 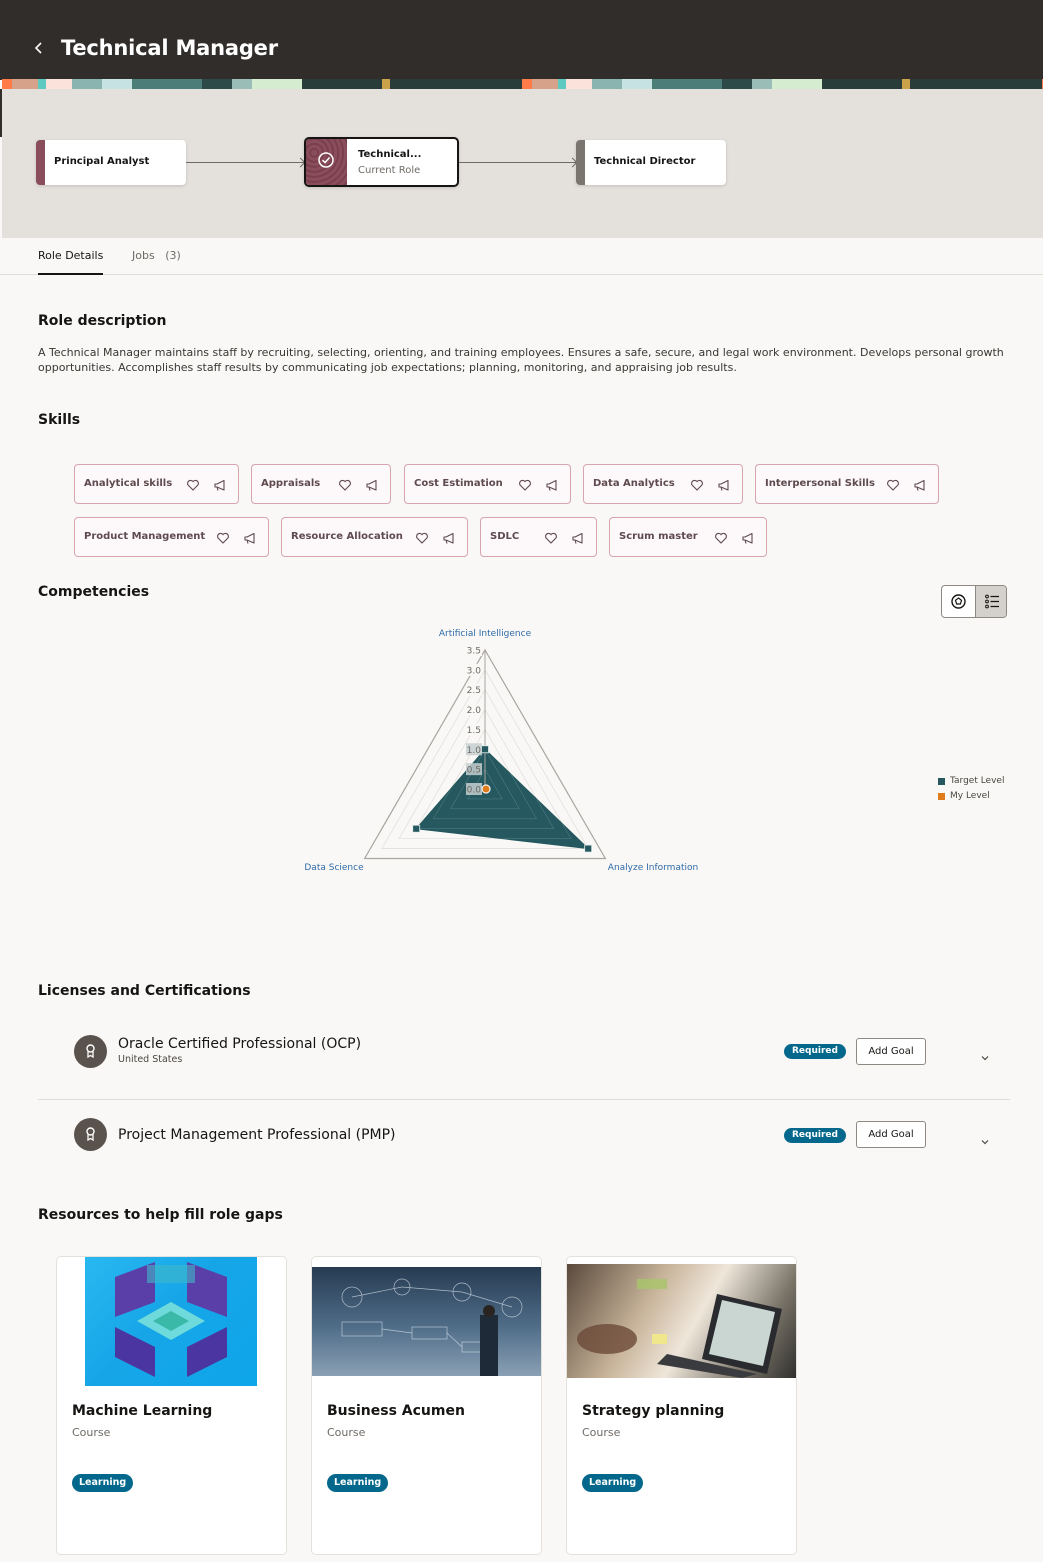 What do you see at coordinates (143, 255) in the screenshot?
I see `tab-label: Jobs` at bounding box center [143, 255].